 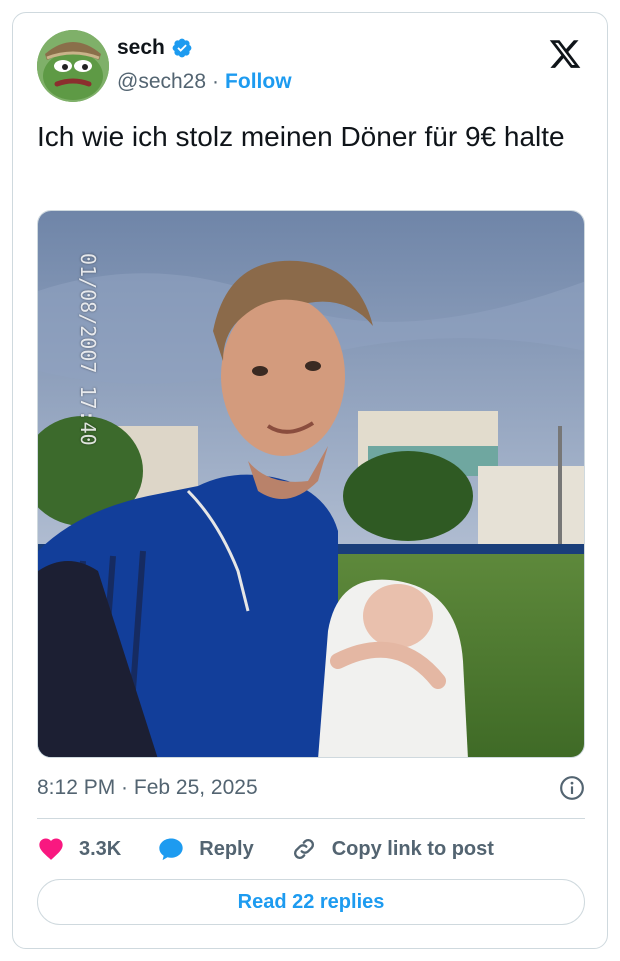 I want to click on author-display-name: sech, so click(x=141, y=48).